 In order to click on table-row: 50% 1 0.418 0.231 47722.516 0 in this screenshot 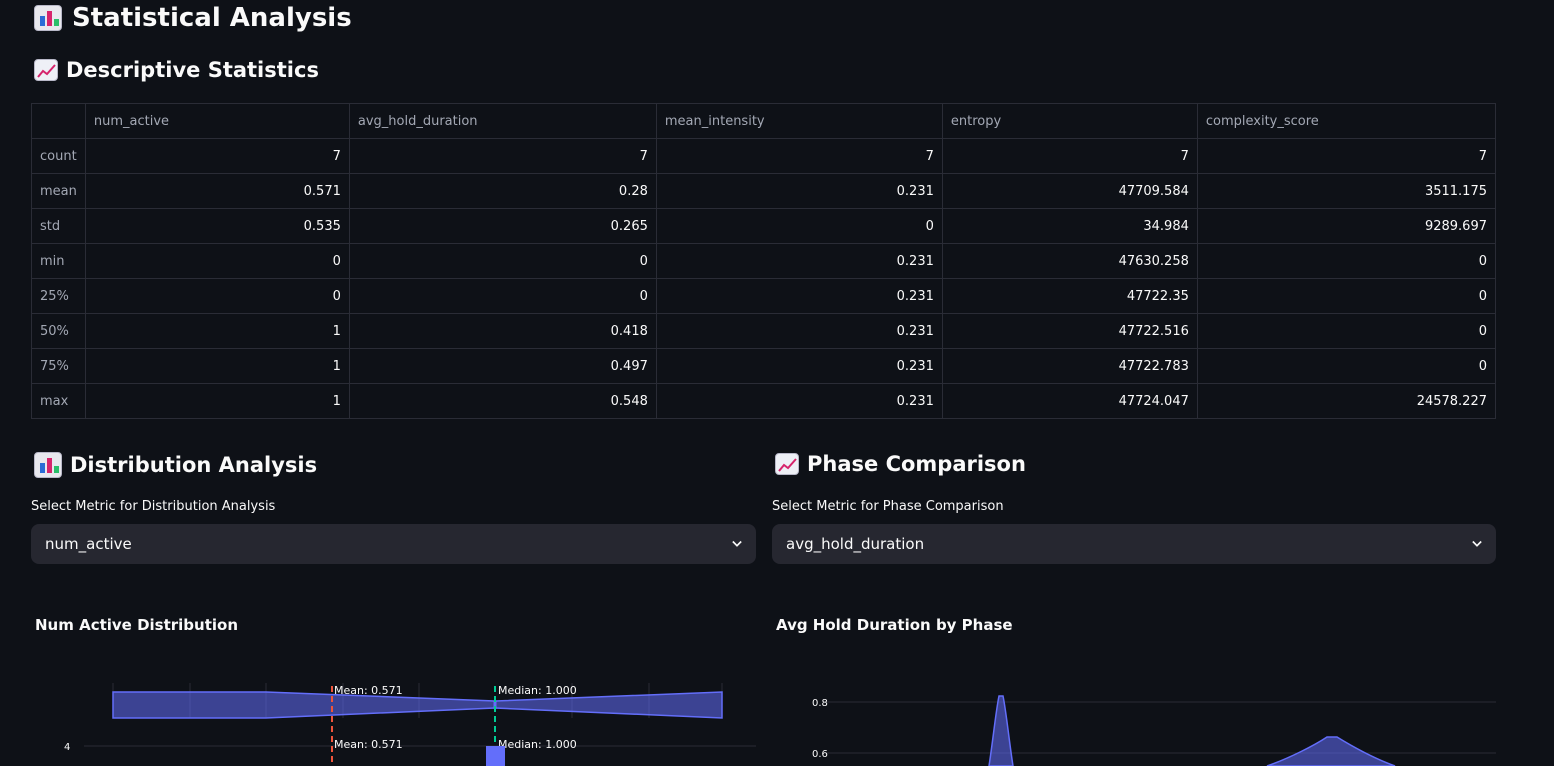, I will do `click(764, 331)`.